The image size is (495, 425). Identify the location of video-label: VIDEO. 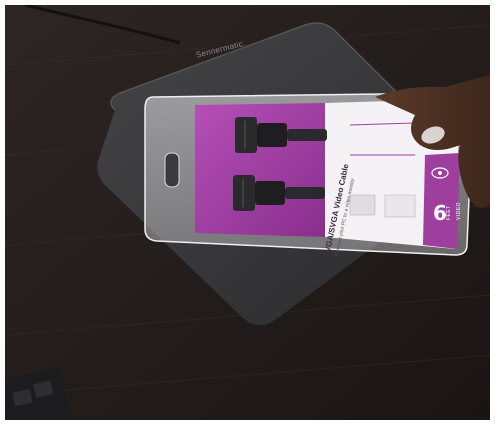
(459, 210).